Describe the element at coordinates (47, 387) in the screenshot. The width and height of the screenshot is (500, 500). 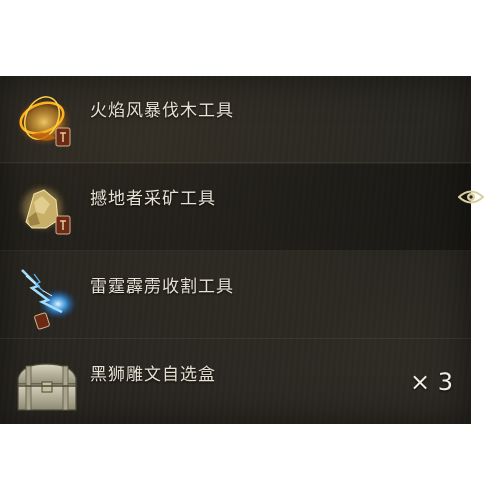
I see `treasure-chest-icon` at that location.